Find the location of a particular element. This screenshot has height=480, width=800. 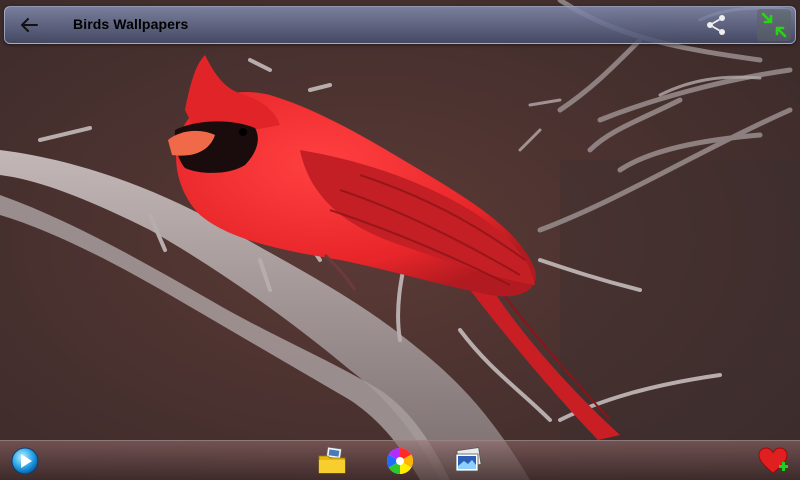

favorite-add-icon is located at coordinates (773, 460).